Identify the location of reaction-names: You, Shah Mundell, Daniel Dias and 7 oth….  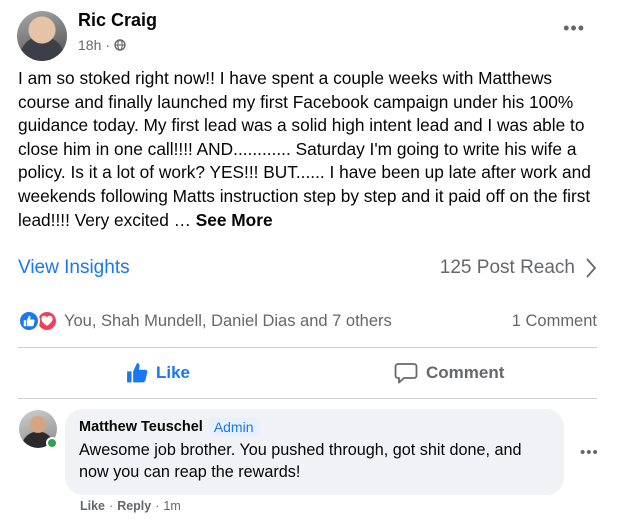
(228, 321).